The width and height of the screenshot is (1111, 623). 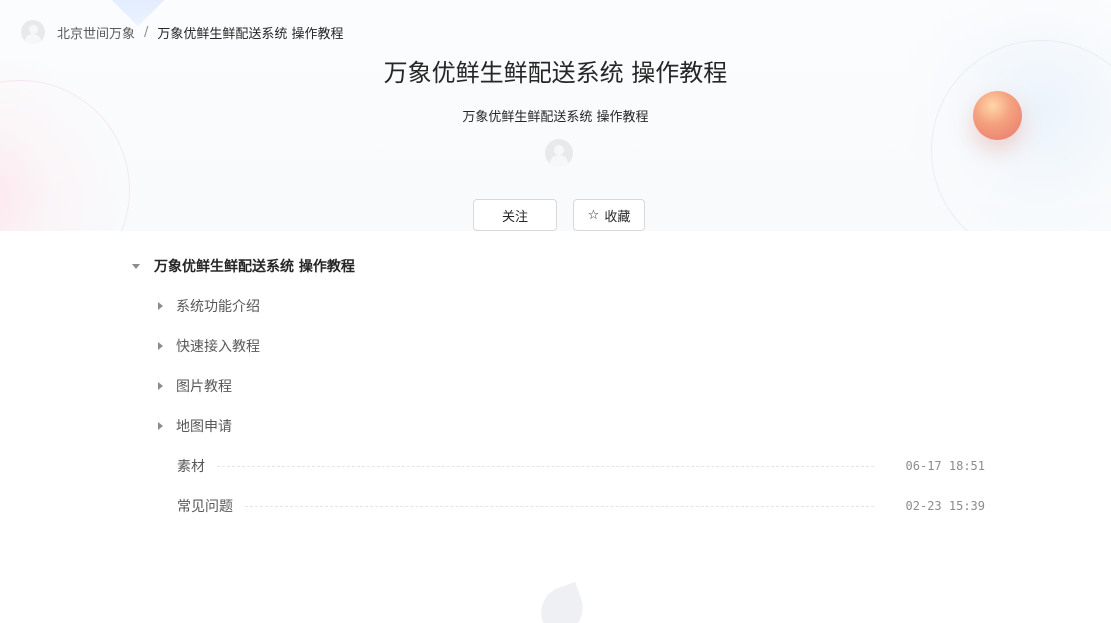 What do you see at coordinates (33, 32) in the screenshot?
I see `group-avatar` at bounding box center [33, 32].